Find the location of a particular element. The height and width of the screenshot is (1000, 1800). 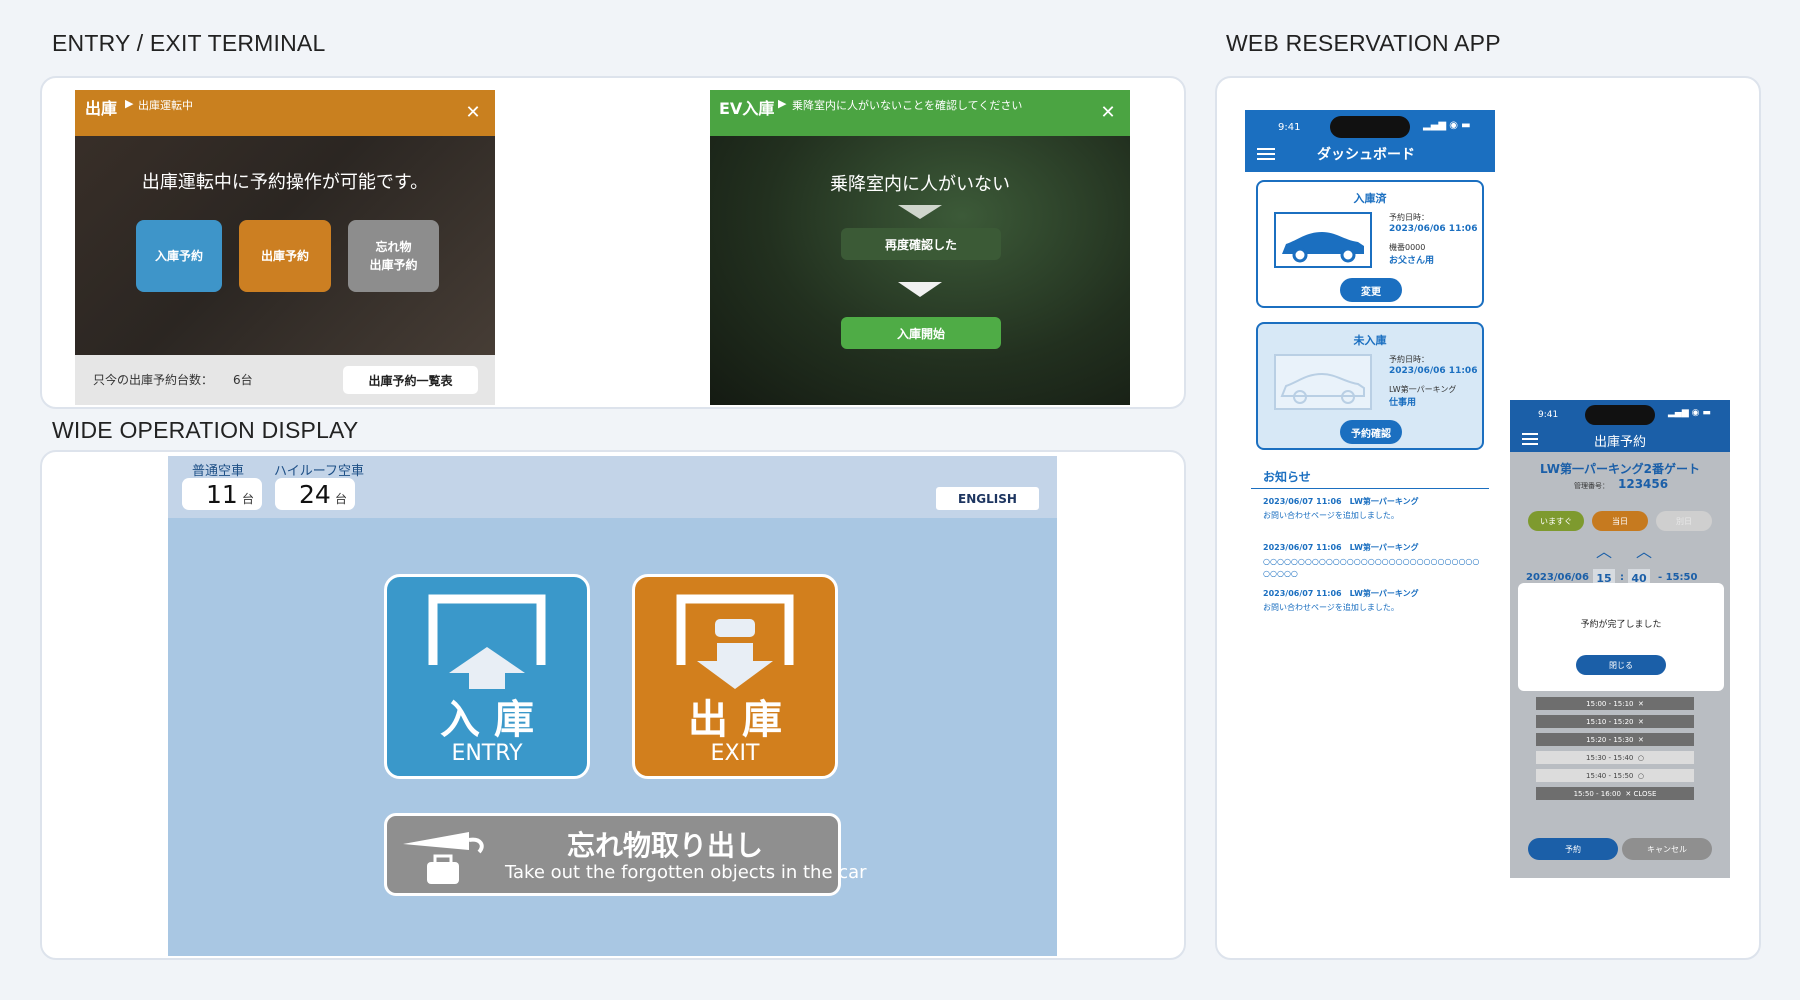

terminal-message: 乗降室内に人がいない is located at coordinates (920, 184).